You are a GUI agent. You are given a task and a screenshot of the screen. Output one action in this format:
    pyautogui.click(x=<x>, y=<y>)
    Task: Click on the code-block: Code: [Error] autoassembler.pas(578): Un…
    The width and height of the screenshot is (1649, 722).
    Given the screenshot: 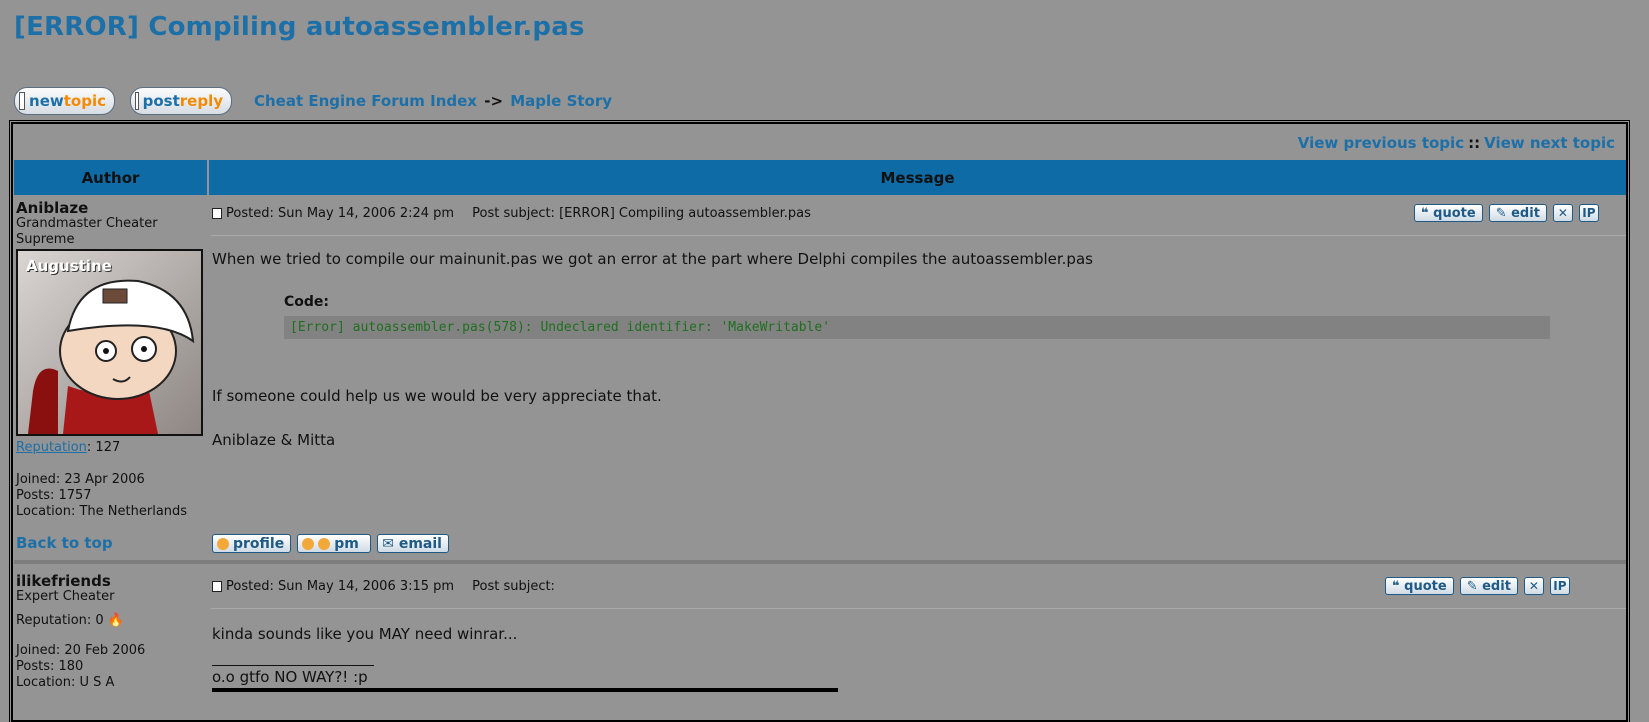 What is the action you would take?
    pyautogui.click(x=917, y=316)
    